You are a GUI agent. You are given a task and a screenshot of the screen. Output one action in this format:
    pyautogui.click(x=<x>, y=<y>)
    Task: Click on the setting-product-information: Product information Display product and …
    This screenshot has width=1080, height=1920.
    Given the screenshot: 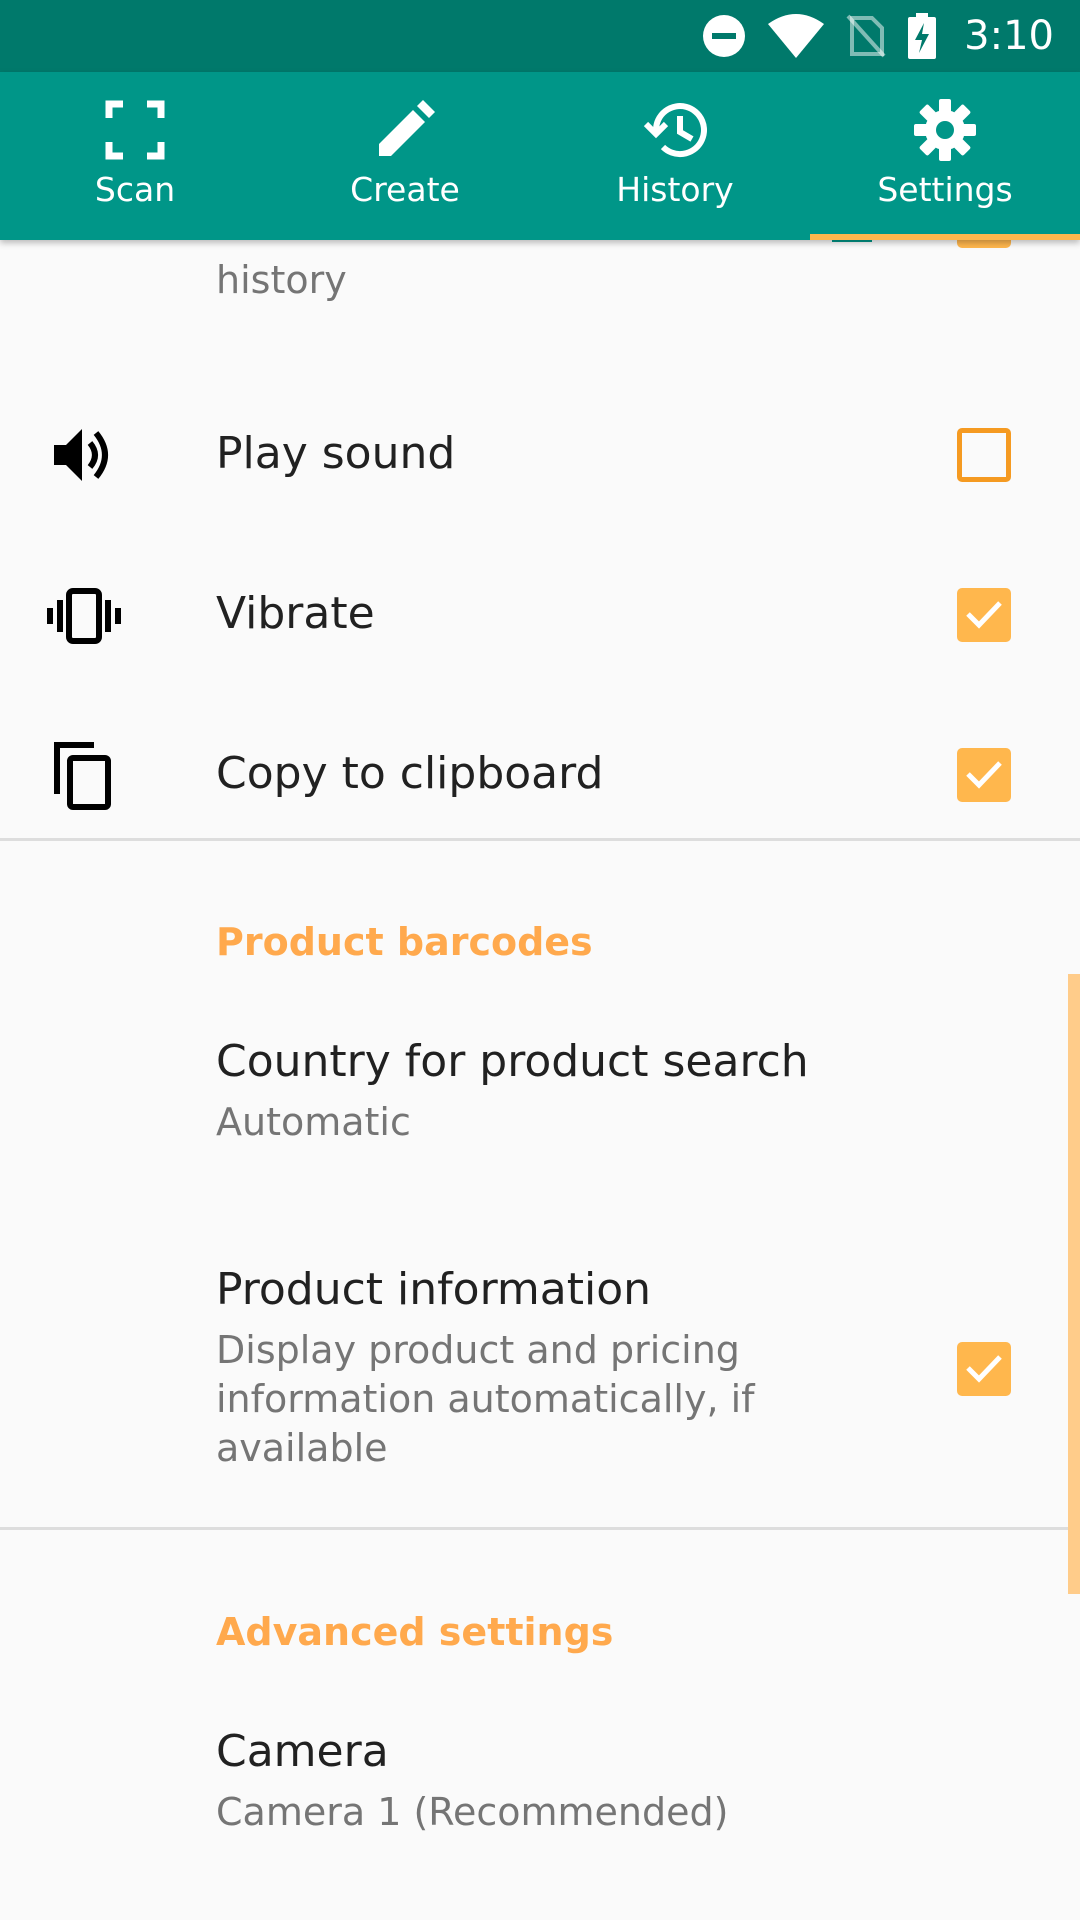 What is the action you would take?
    pyautogui.click(x=540, y=1360)
    